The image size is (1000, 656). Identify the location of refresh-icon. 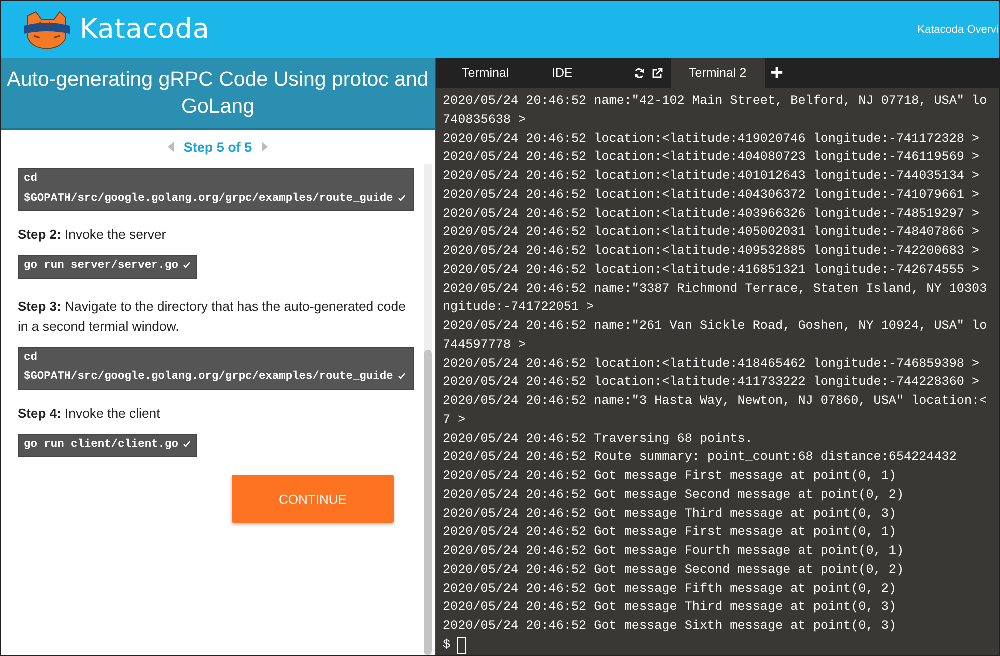
(639, 73).